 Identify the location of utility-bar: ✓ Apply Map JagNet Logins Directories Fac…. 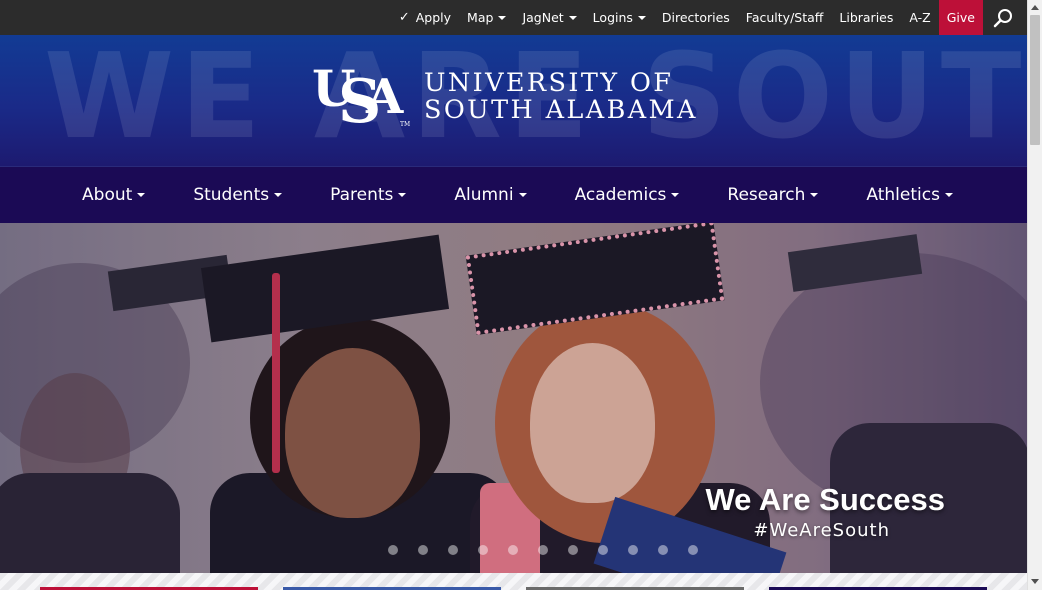
(513, 17).